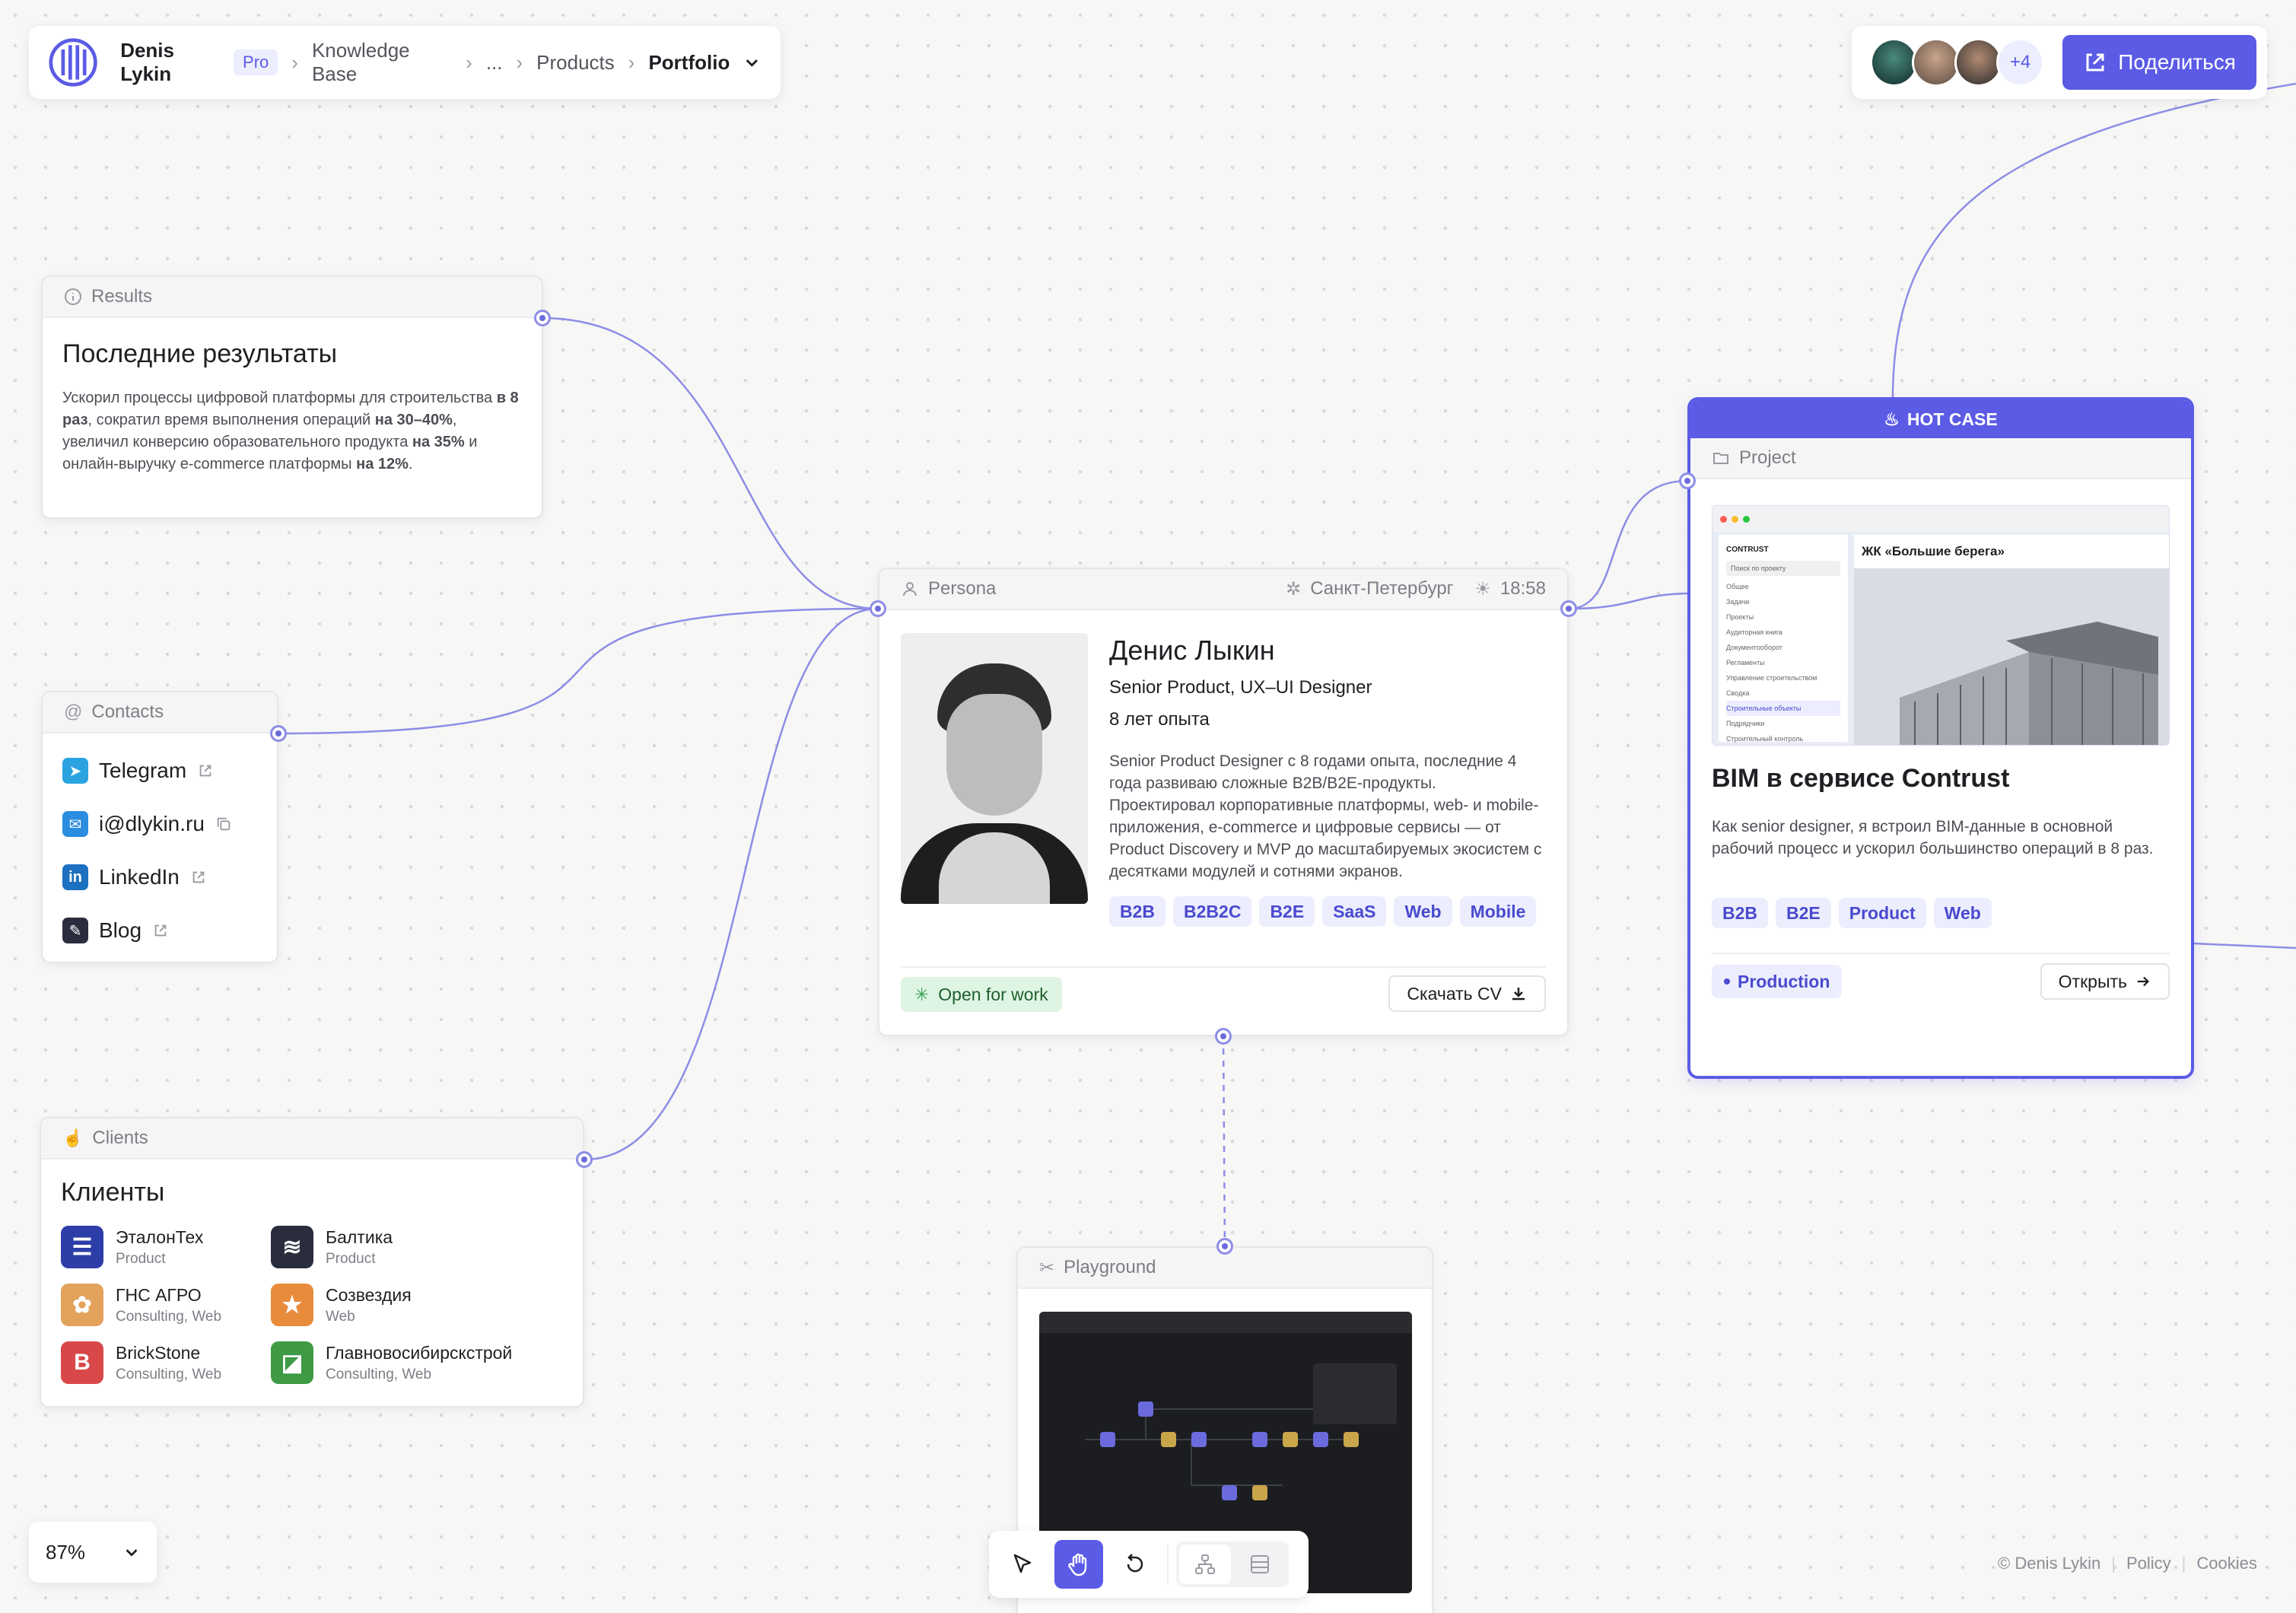 Image resolution: width=2296 pixels, height=1613 pixels. I want to click on glavnovosibirskstroy-logo-icon: ◪, so click(292, 1362).